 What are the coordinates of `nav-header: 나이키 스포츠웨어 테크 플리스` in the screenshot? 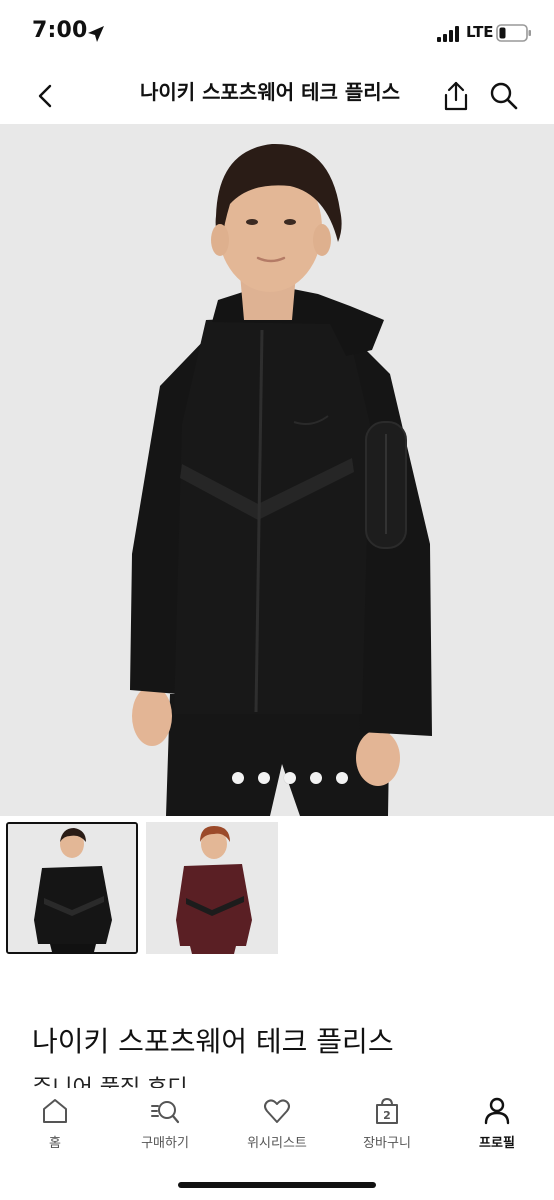 It's located at (277, 95).